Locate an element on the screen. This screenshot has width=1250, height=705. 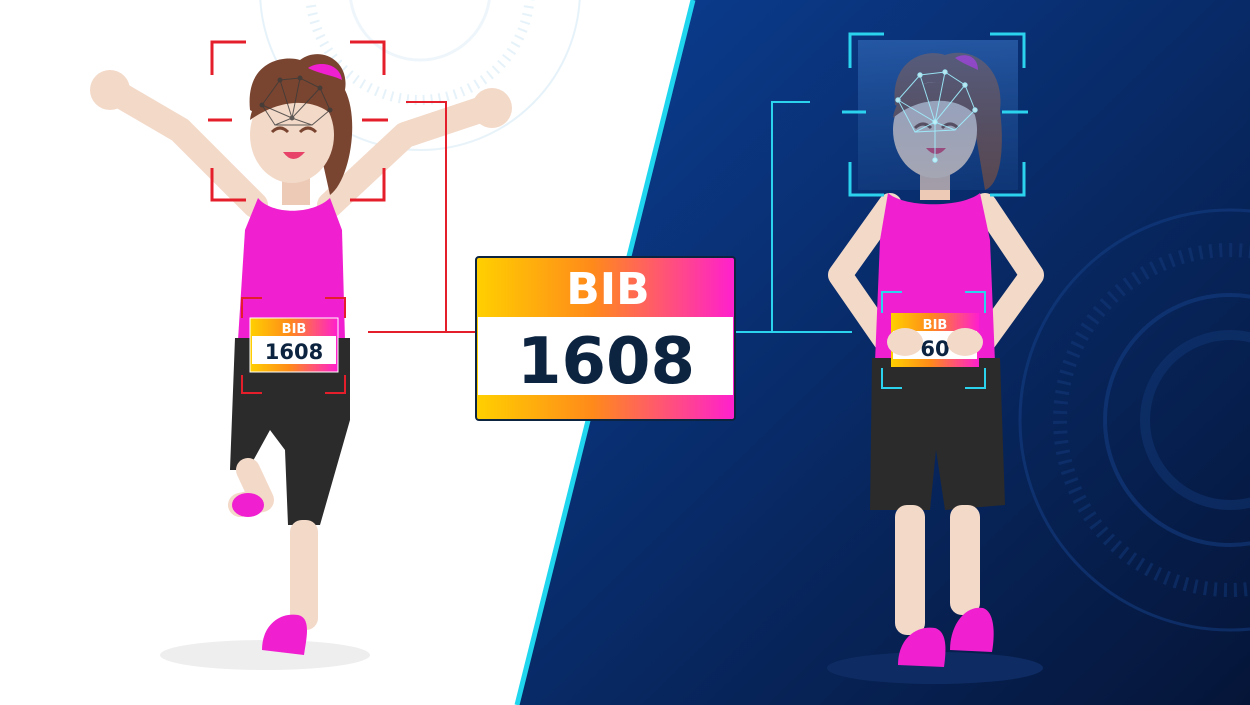
central-bib-card: BIB 1608 is located at coordinates (605, 338).